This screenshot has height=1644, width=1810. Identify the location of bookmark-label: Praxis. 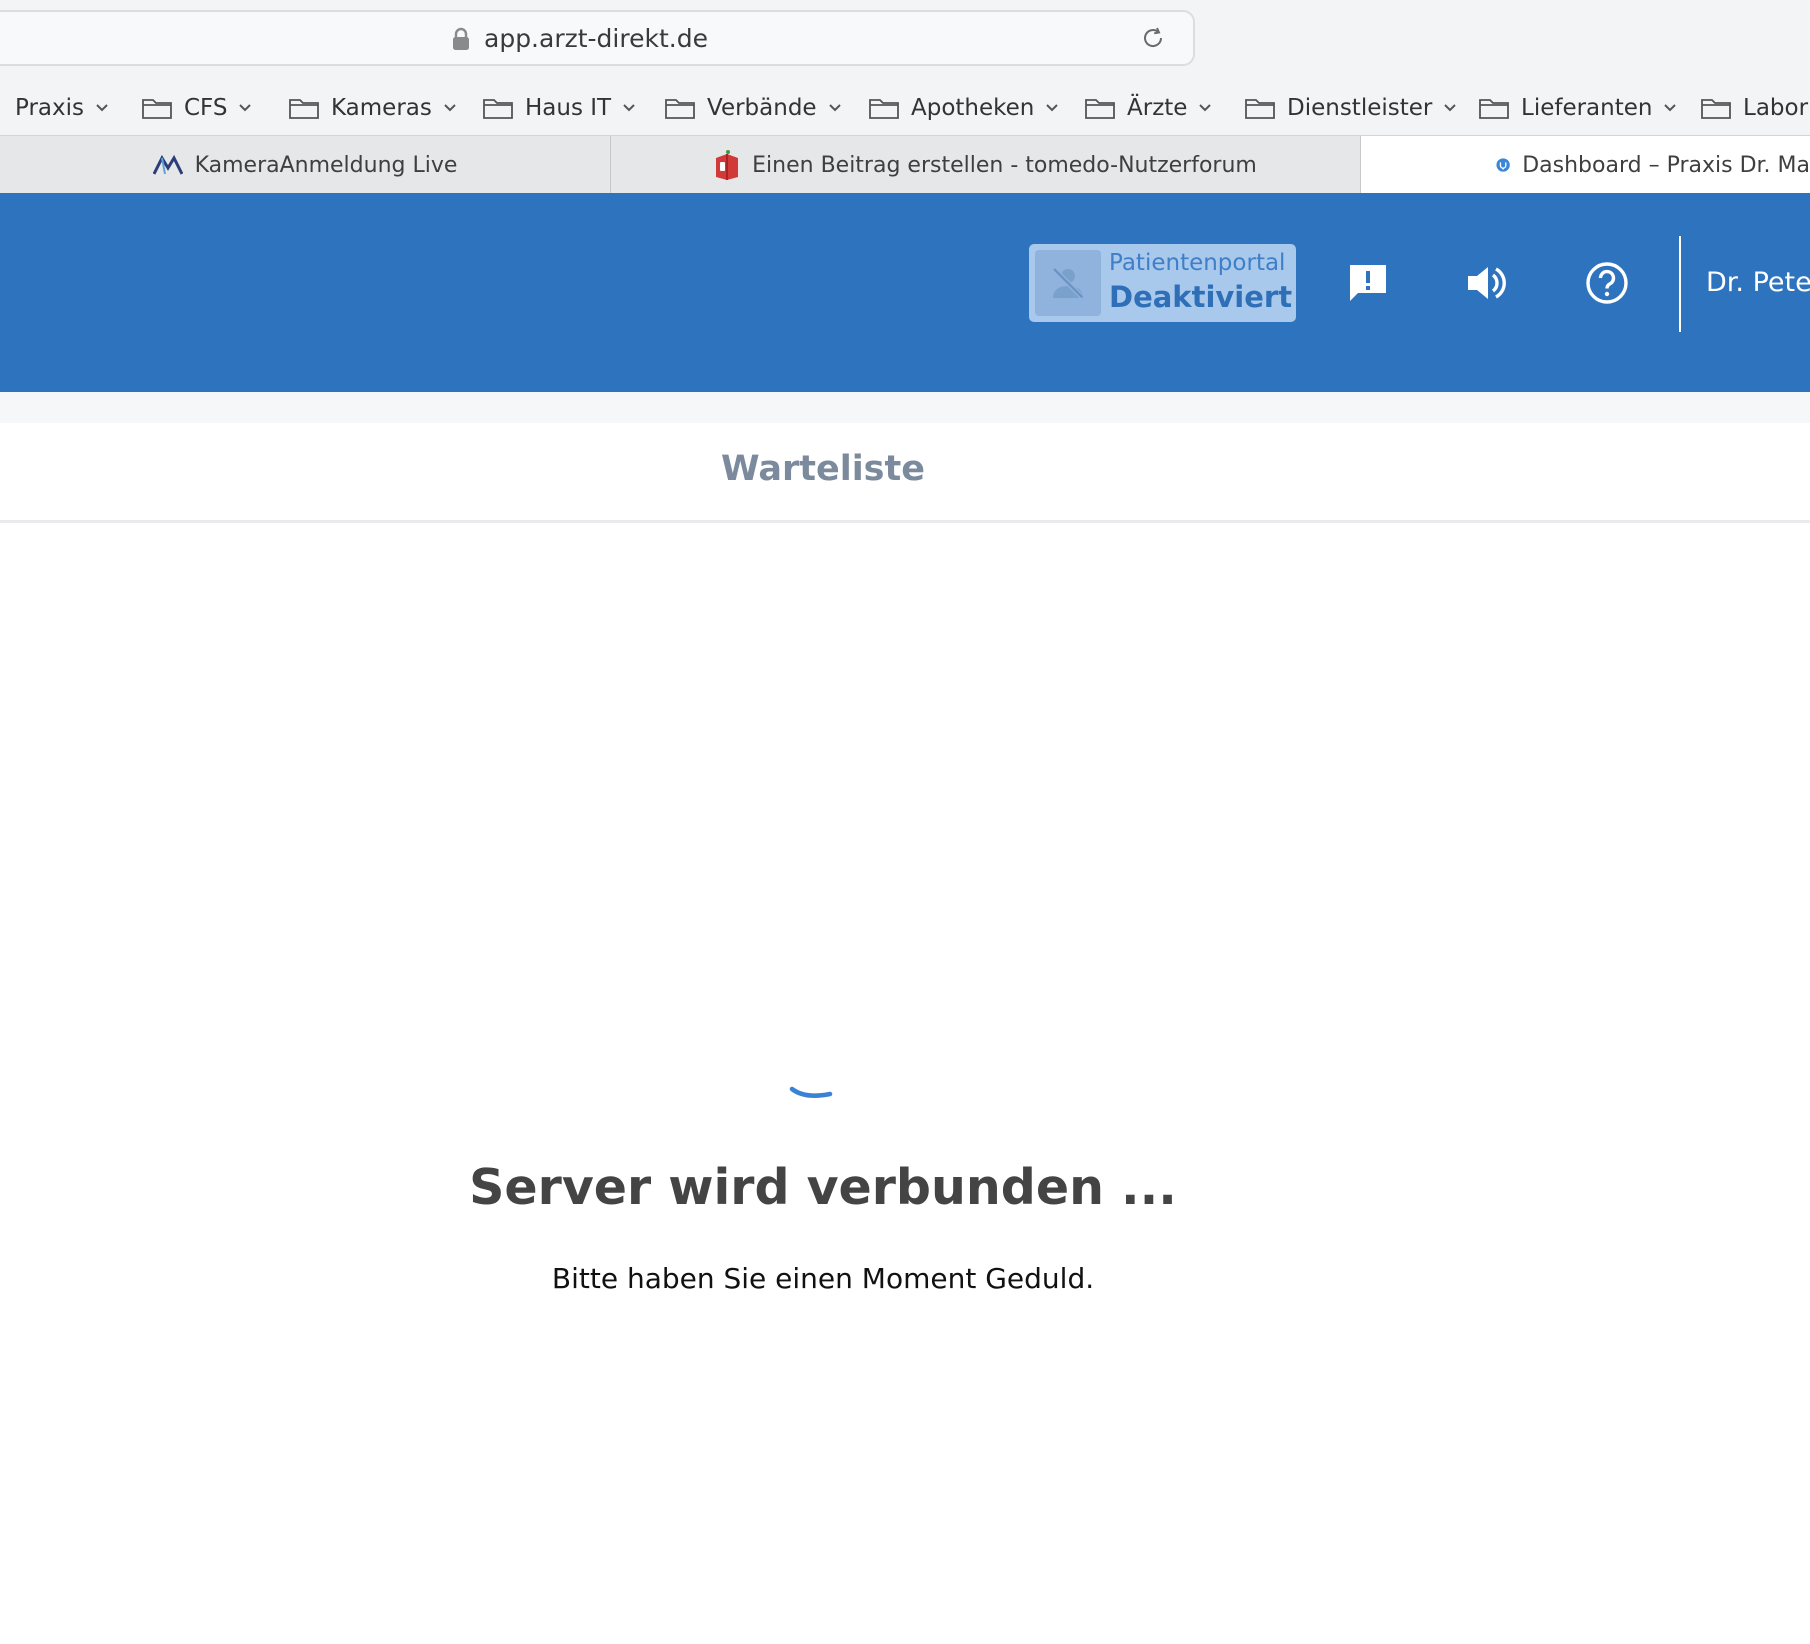
(49, 108).